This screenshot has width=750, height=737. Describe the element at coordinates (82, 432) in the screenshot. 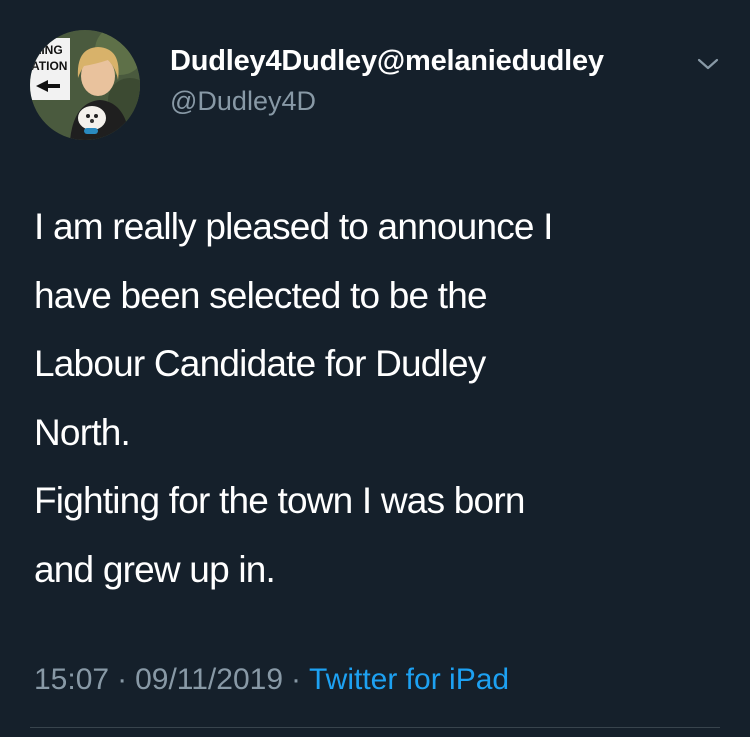

I see `tweet-text-line: North.` at that location.